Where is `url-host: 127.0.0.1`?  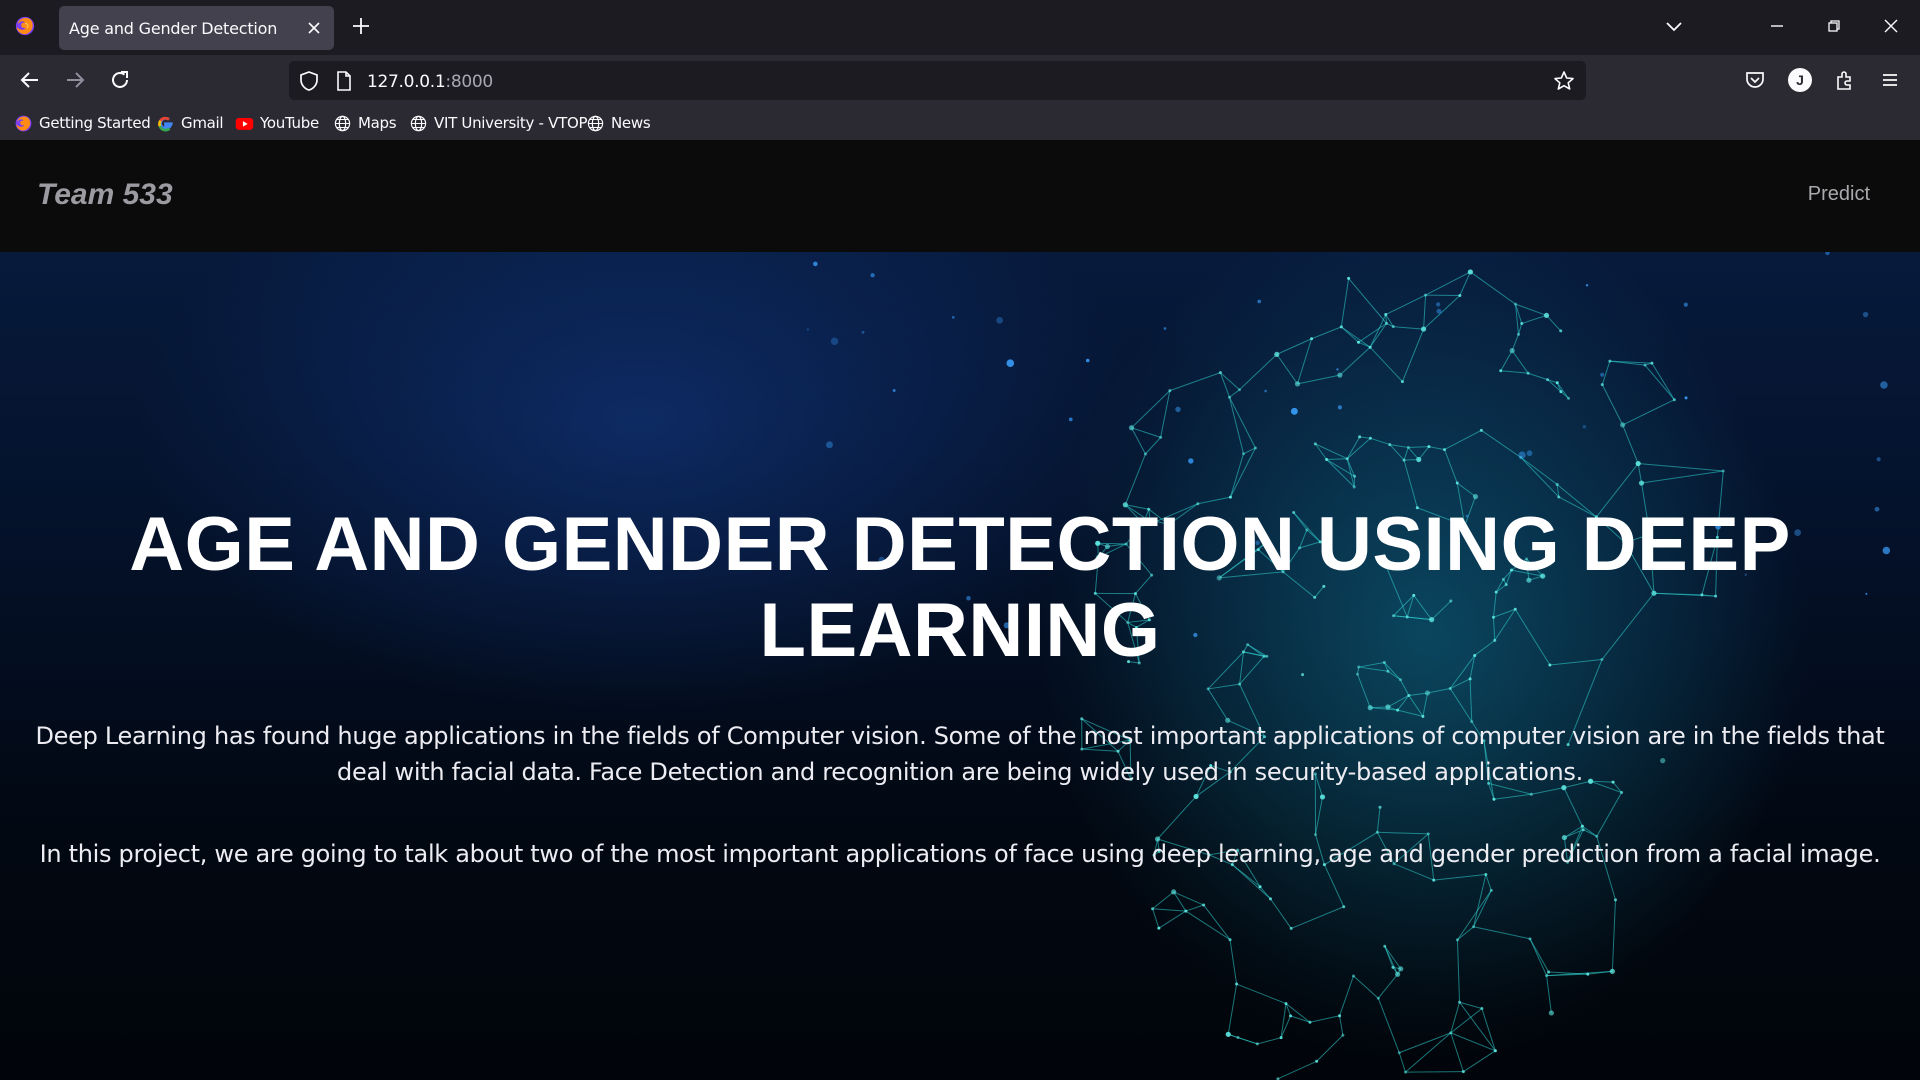
url-host: 127.0.0.1 is located at coordinates (406, 82).